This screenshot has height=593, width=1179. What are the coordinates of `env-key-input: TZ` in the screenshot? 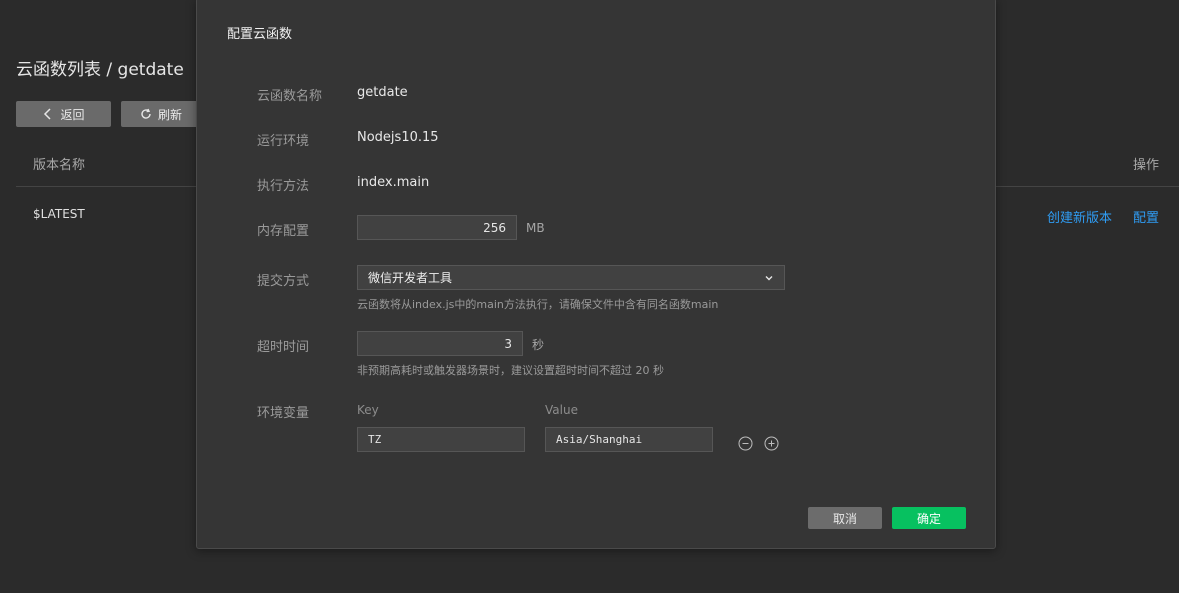 It's located at (441, 439).